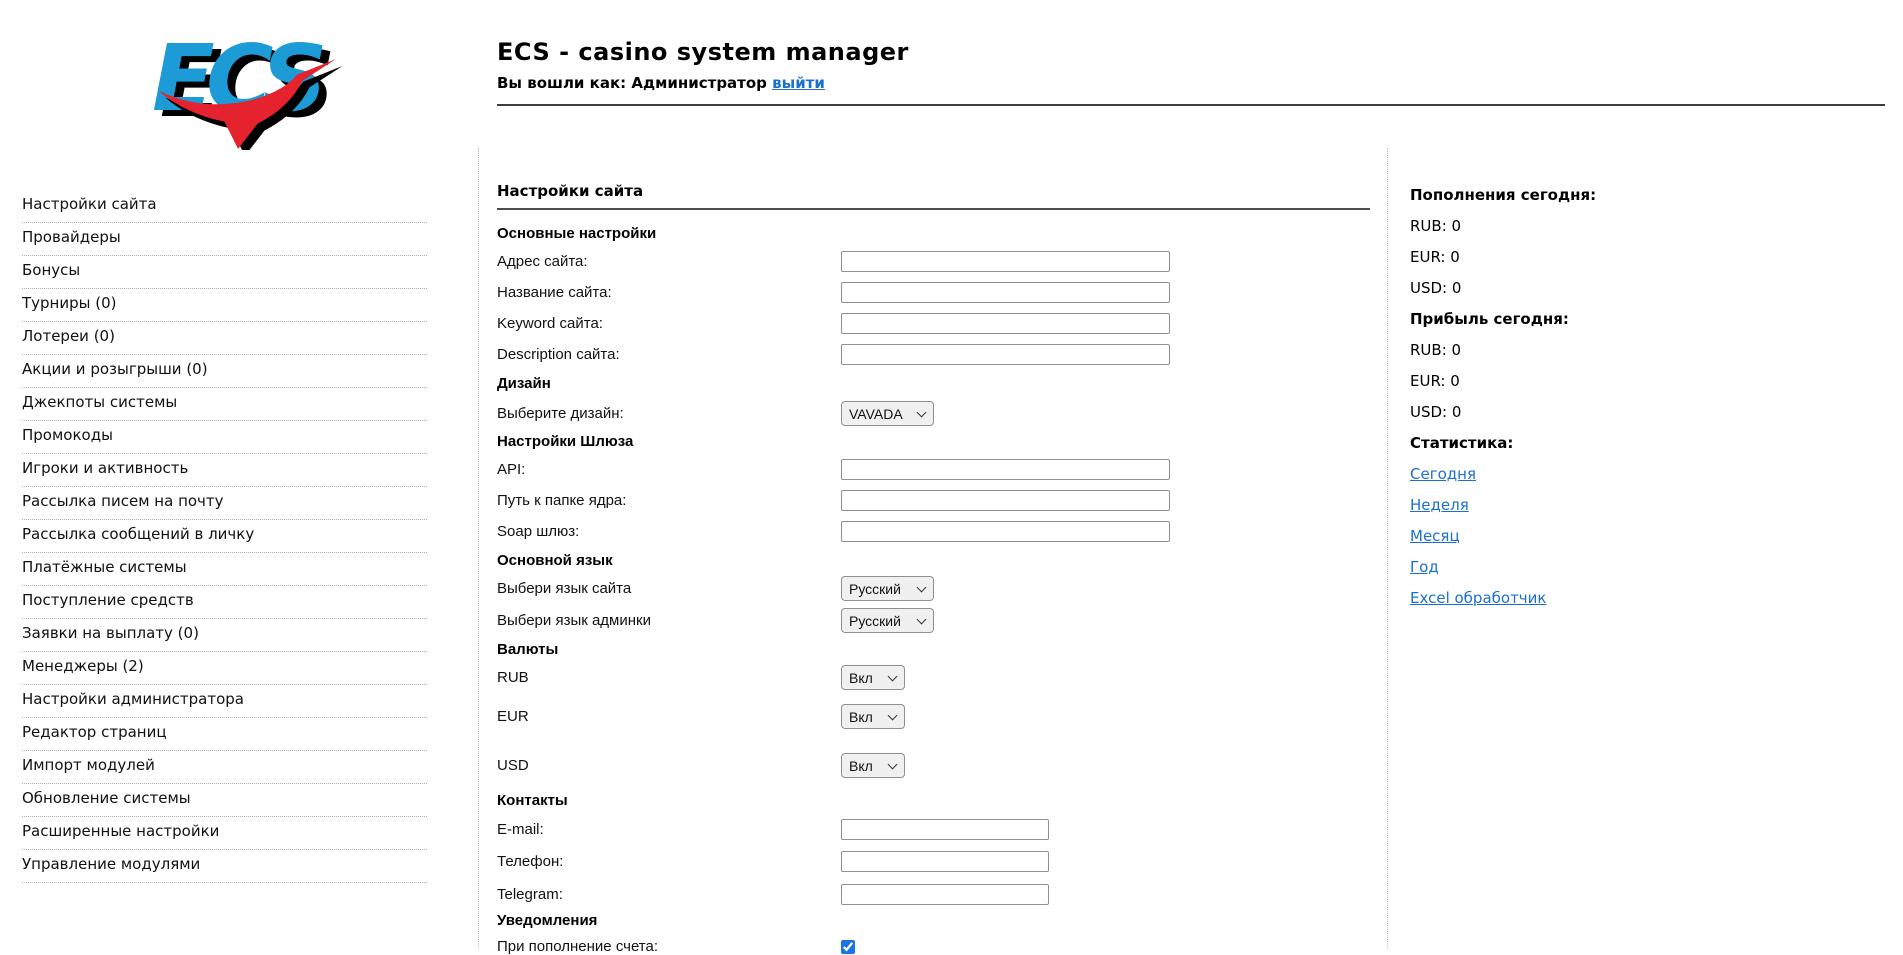 This screenshot has height=955, width=1903. Describe the element at coordinates (1005, 500) in the screenshot. I see `core-path-input` at that location.